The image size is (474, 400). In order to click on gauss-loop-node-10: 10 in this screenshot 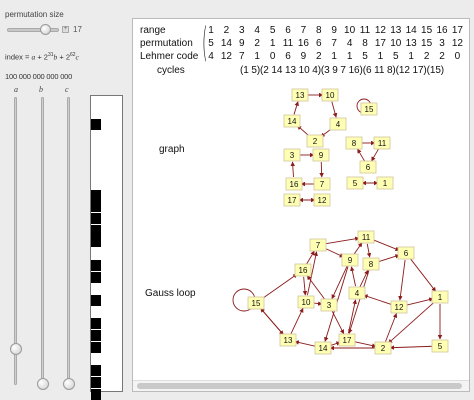, I will do `click(306, 302)`.